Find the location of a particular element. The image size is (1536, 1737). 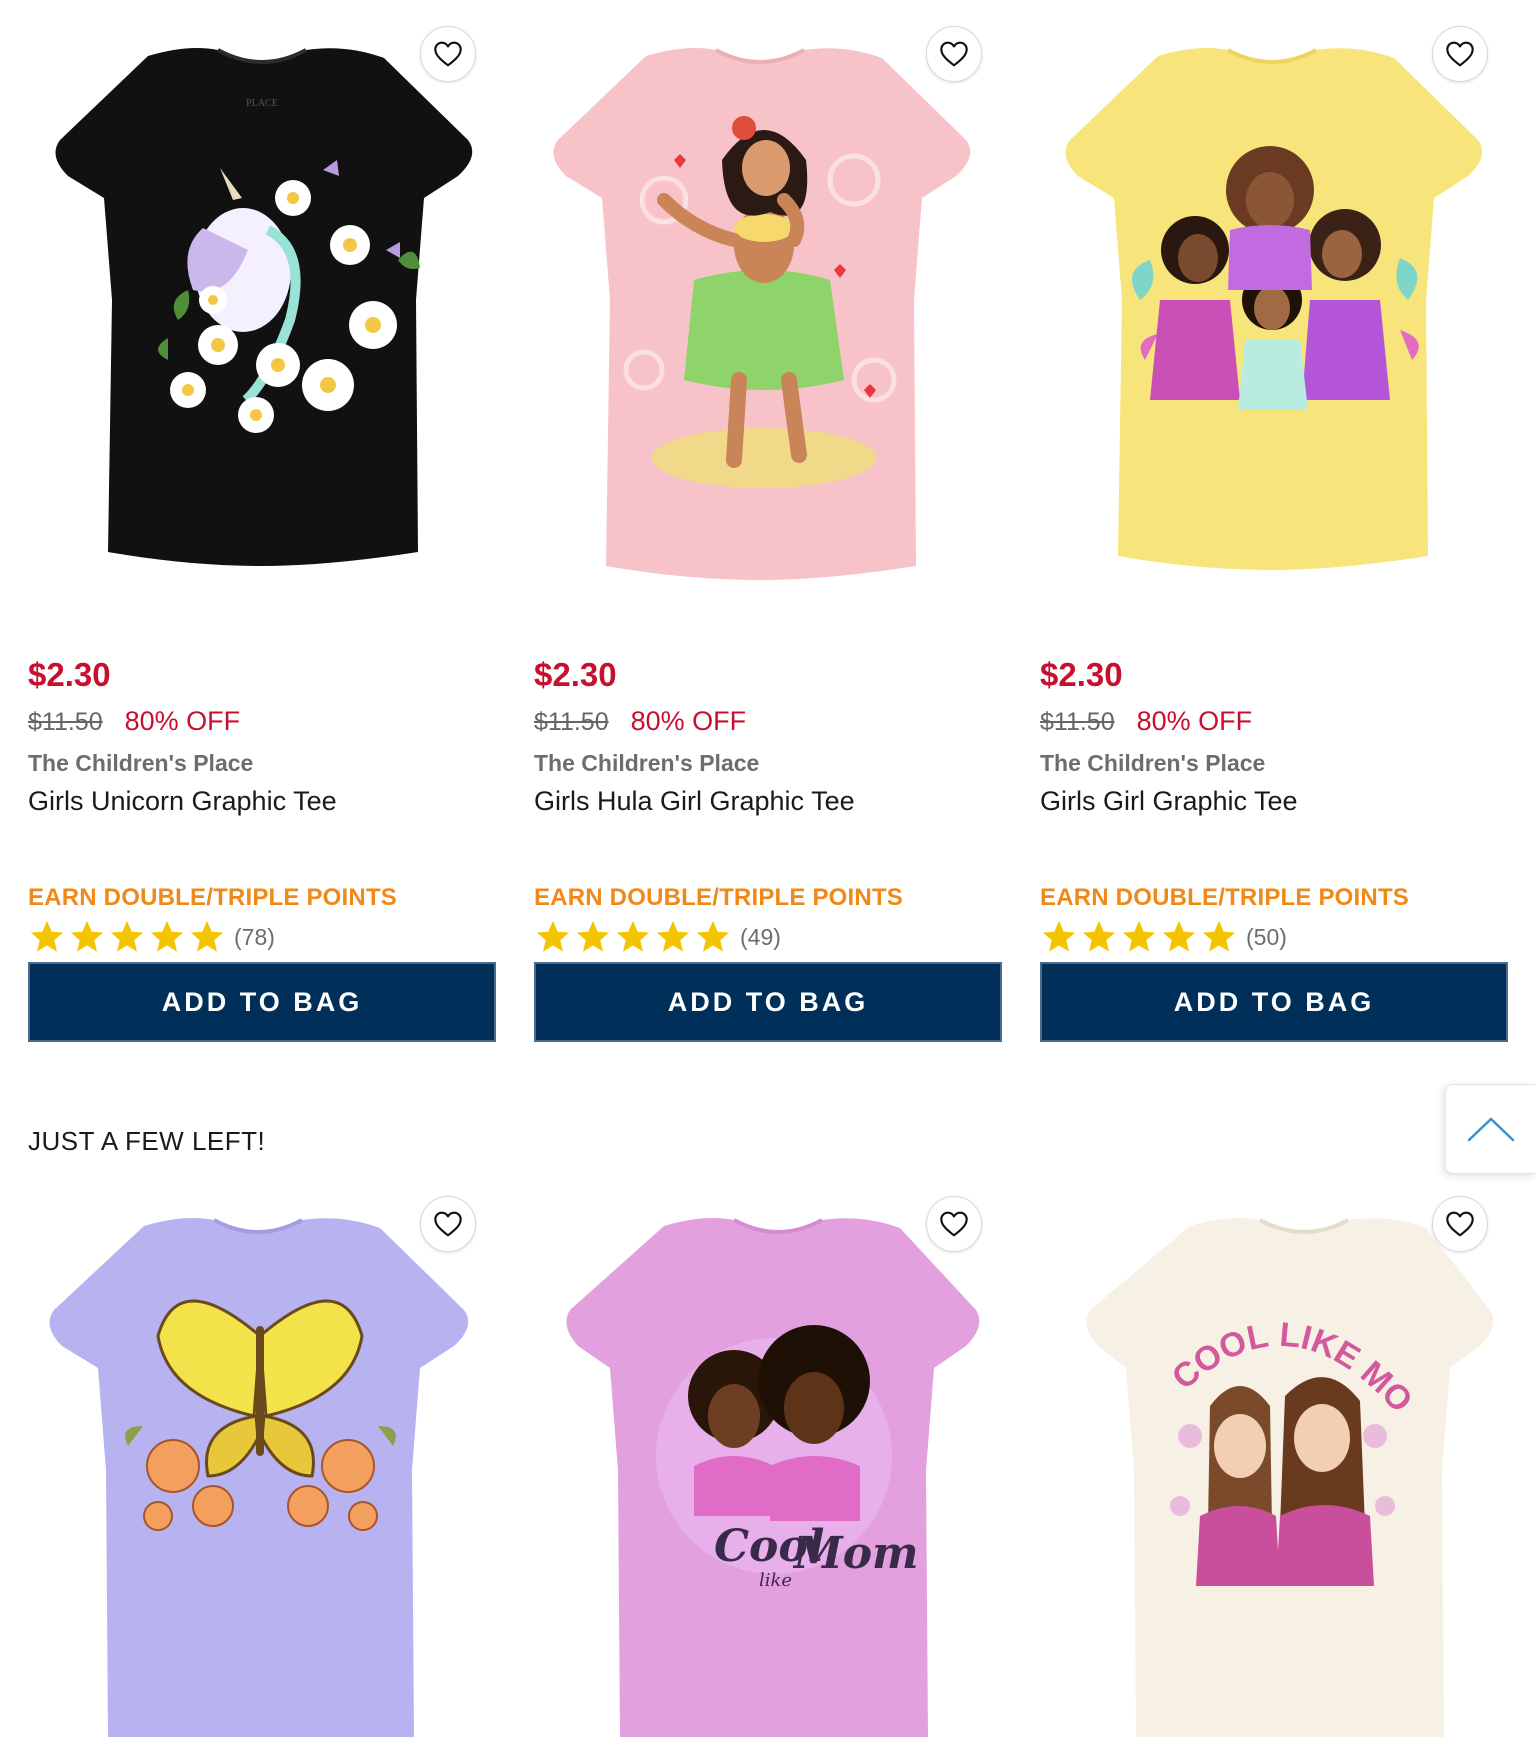

unicorn-tee-image: PLACE is located at coordinates (264, 307).